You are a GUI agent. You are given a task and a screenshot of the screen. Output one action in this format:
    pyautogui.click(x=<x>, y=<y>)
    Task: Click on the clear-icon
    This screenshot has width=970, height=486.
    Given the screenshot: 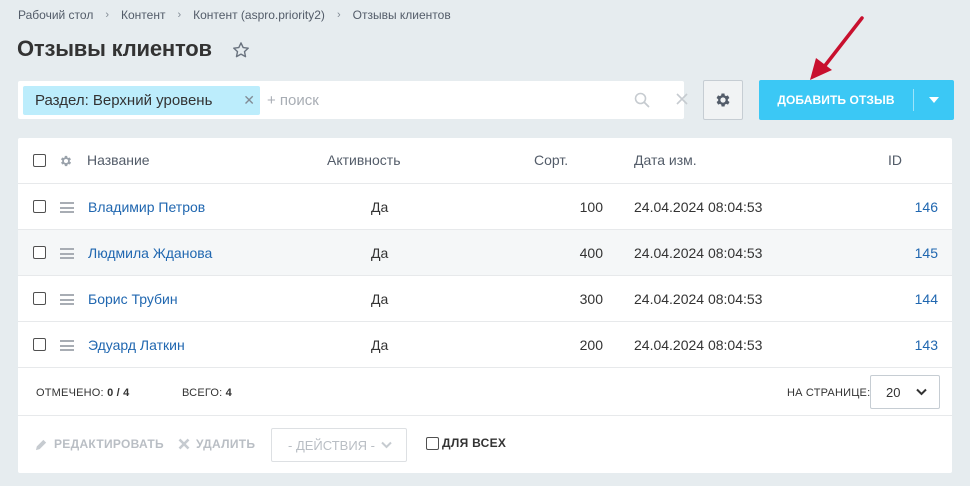 What is the action you would take?
    pyautogui.click(x=682, y=99)
    